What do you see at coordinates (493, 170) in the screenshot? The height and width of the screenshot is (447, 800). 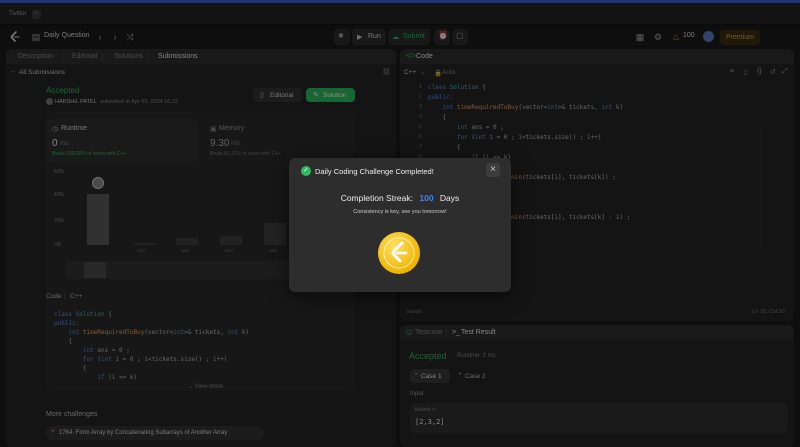 I see `close-icon: ×` at bounding box center [493, 170].